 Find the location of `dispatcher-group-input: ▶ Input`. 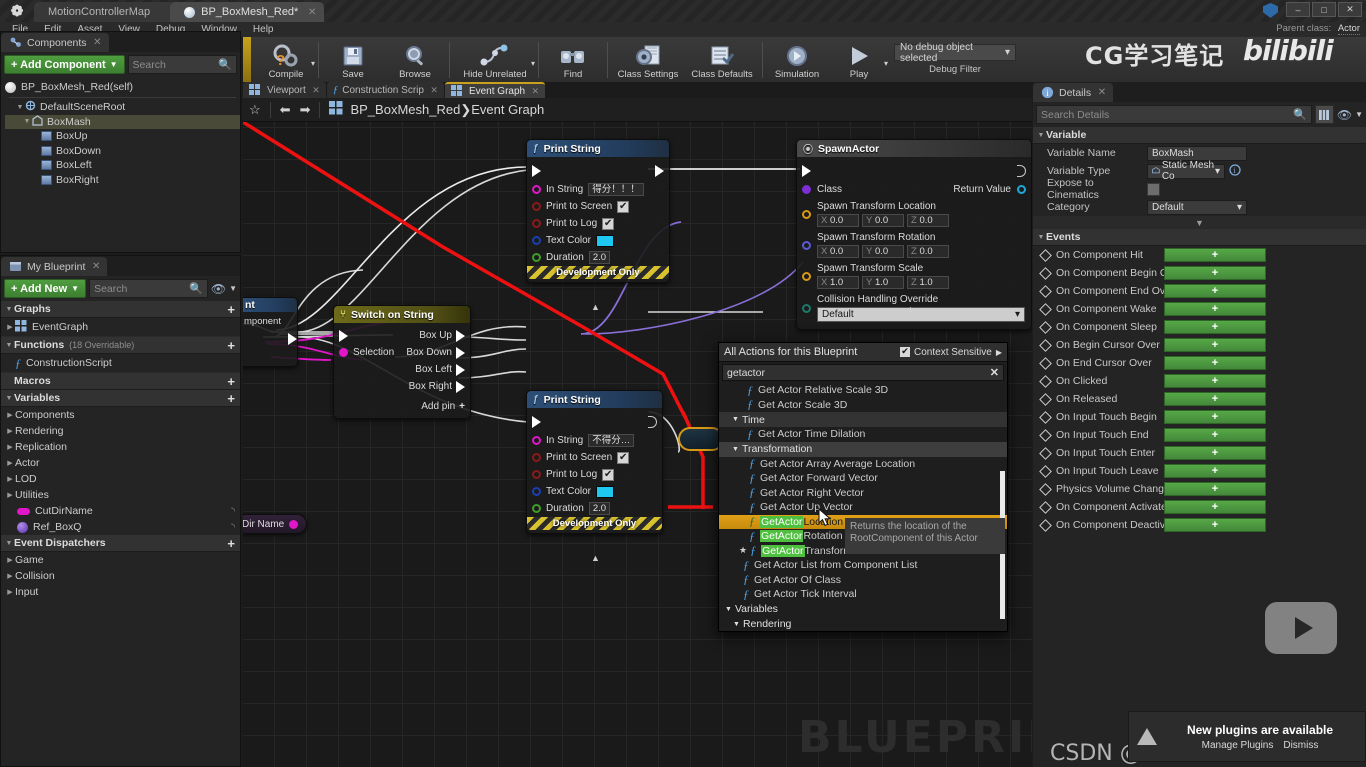

dispatcher-group-input: ▶ Input is located at coordinates (120, 592).